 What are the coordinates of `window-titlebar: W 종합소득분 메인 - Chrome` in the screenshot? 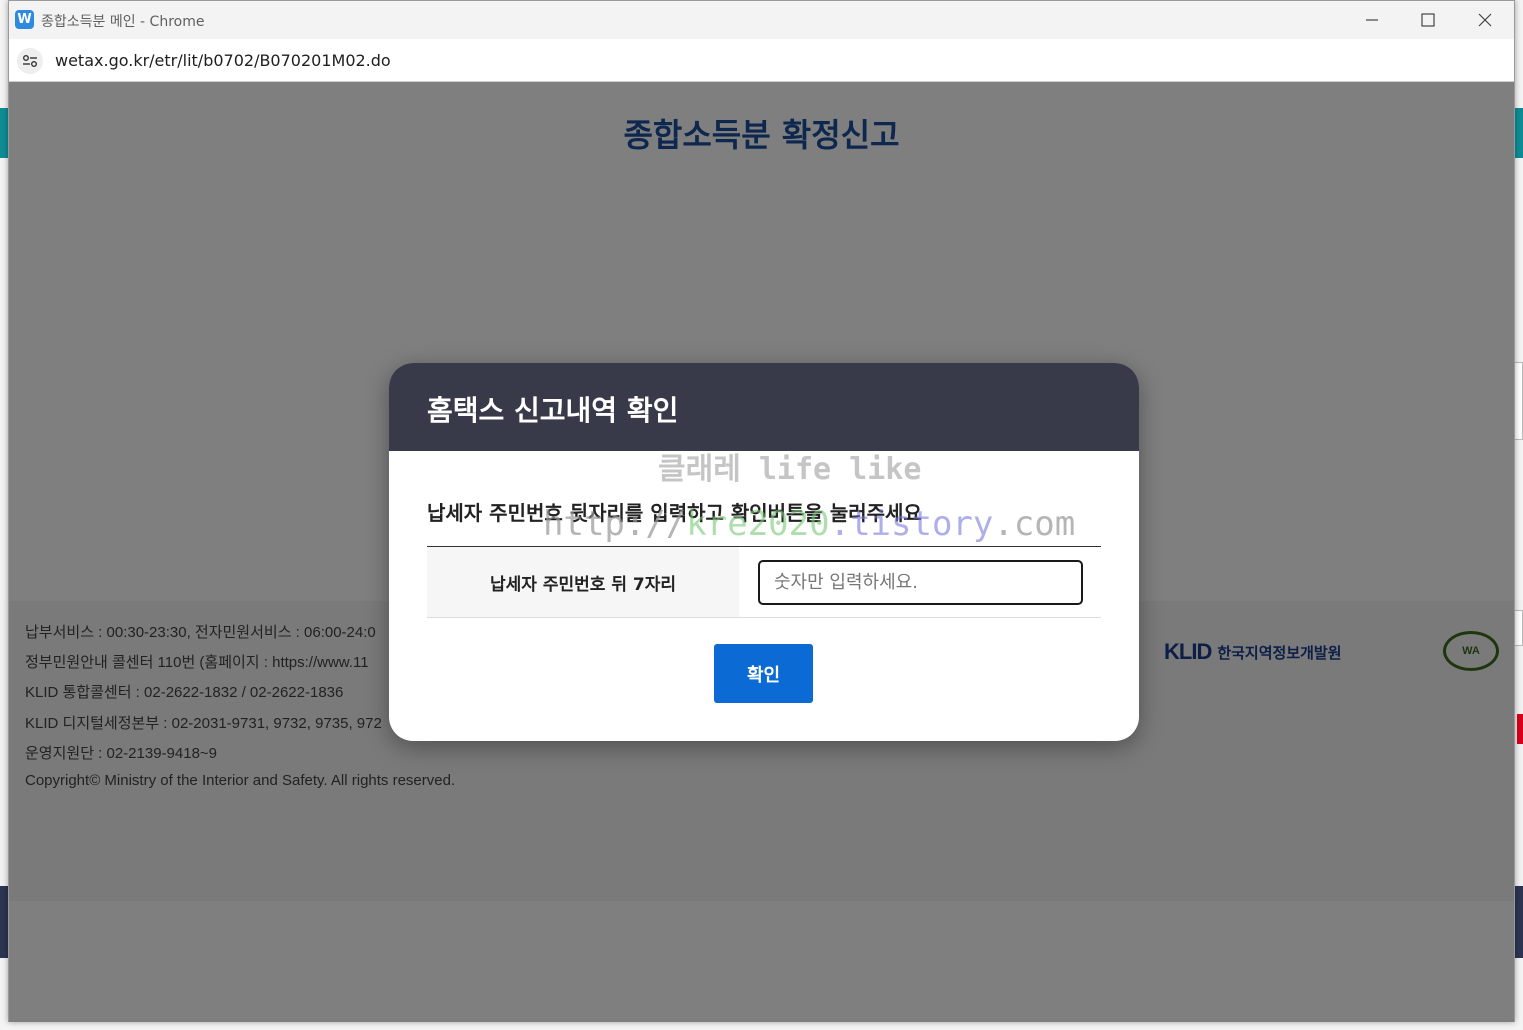 It's located at (761, 20).